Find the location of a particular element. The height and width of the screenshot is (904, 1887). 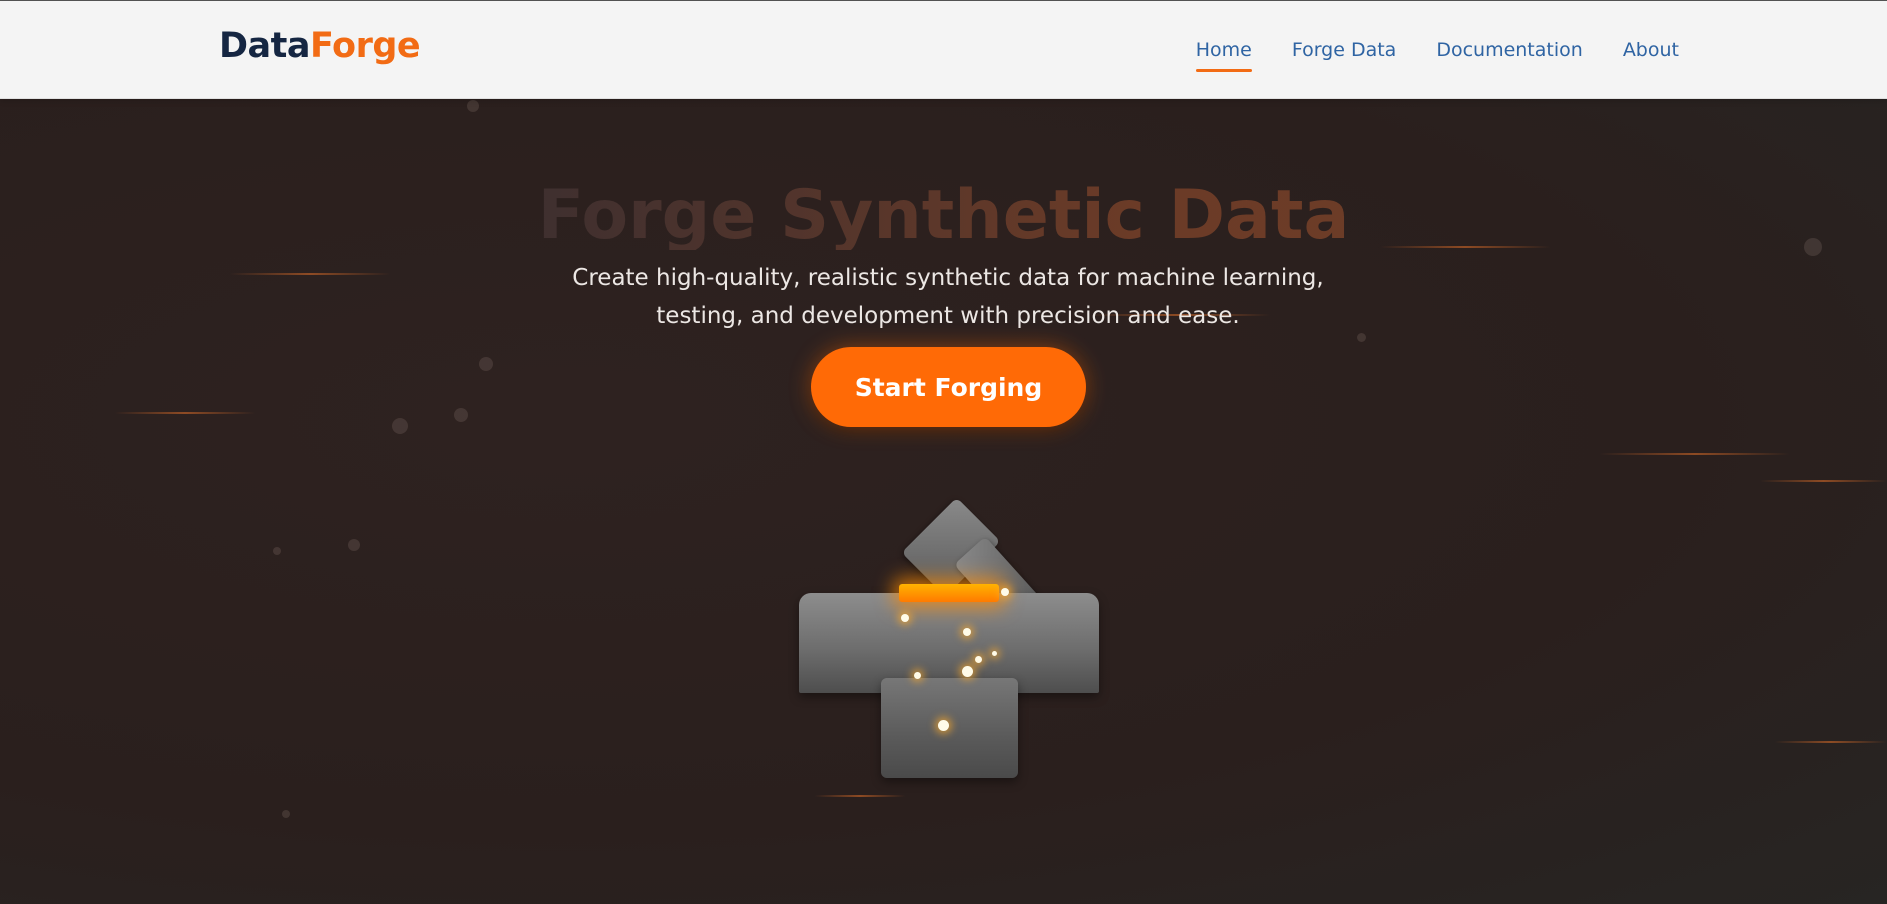

brand-logo: DataForge is located at coordinates (320, 46).